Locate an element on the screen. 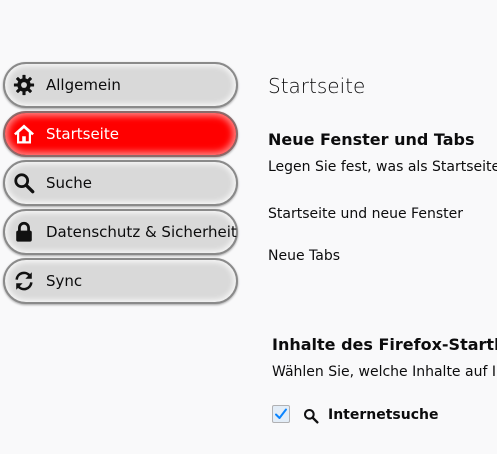 The width and height of the screenshot is (497, 454). sidebar-item-home: Startseite is located at coordinates (120, 134).